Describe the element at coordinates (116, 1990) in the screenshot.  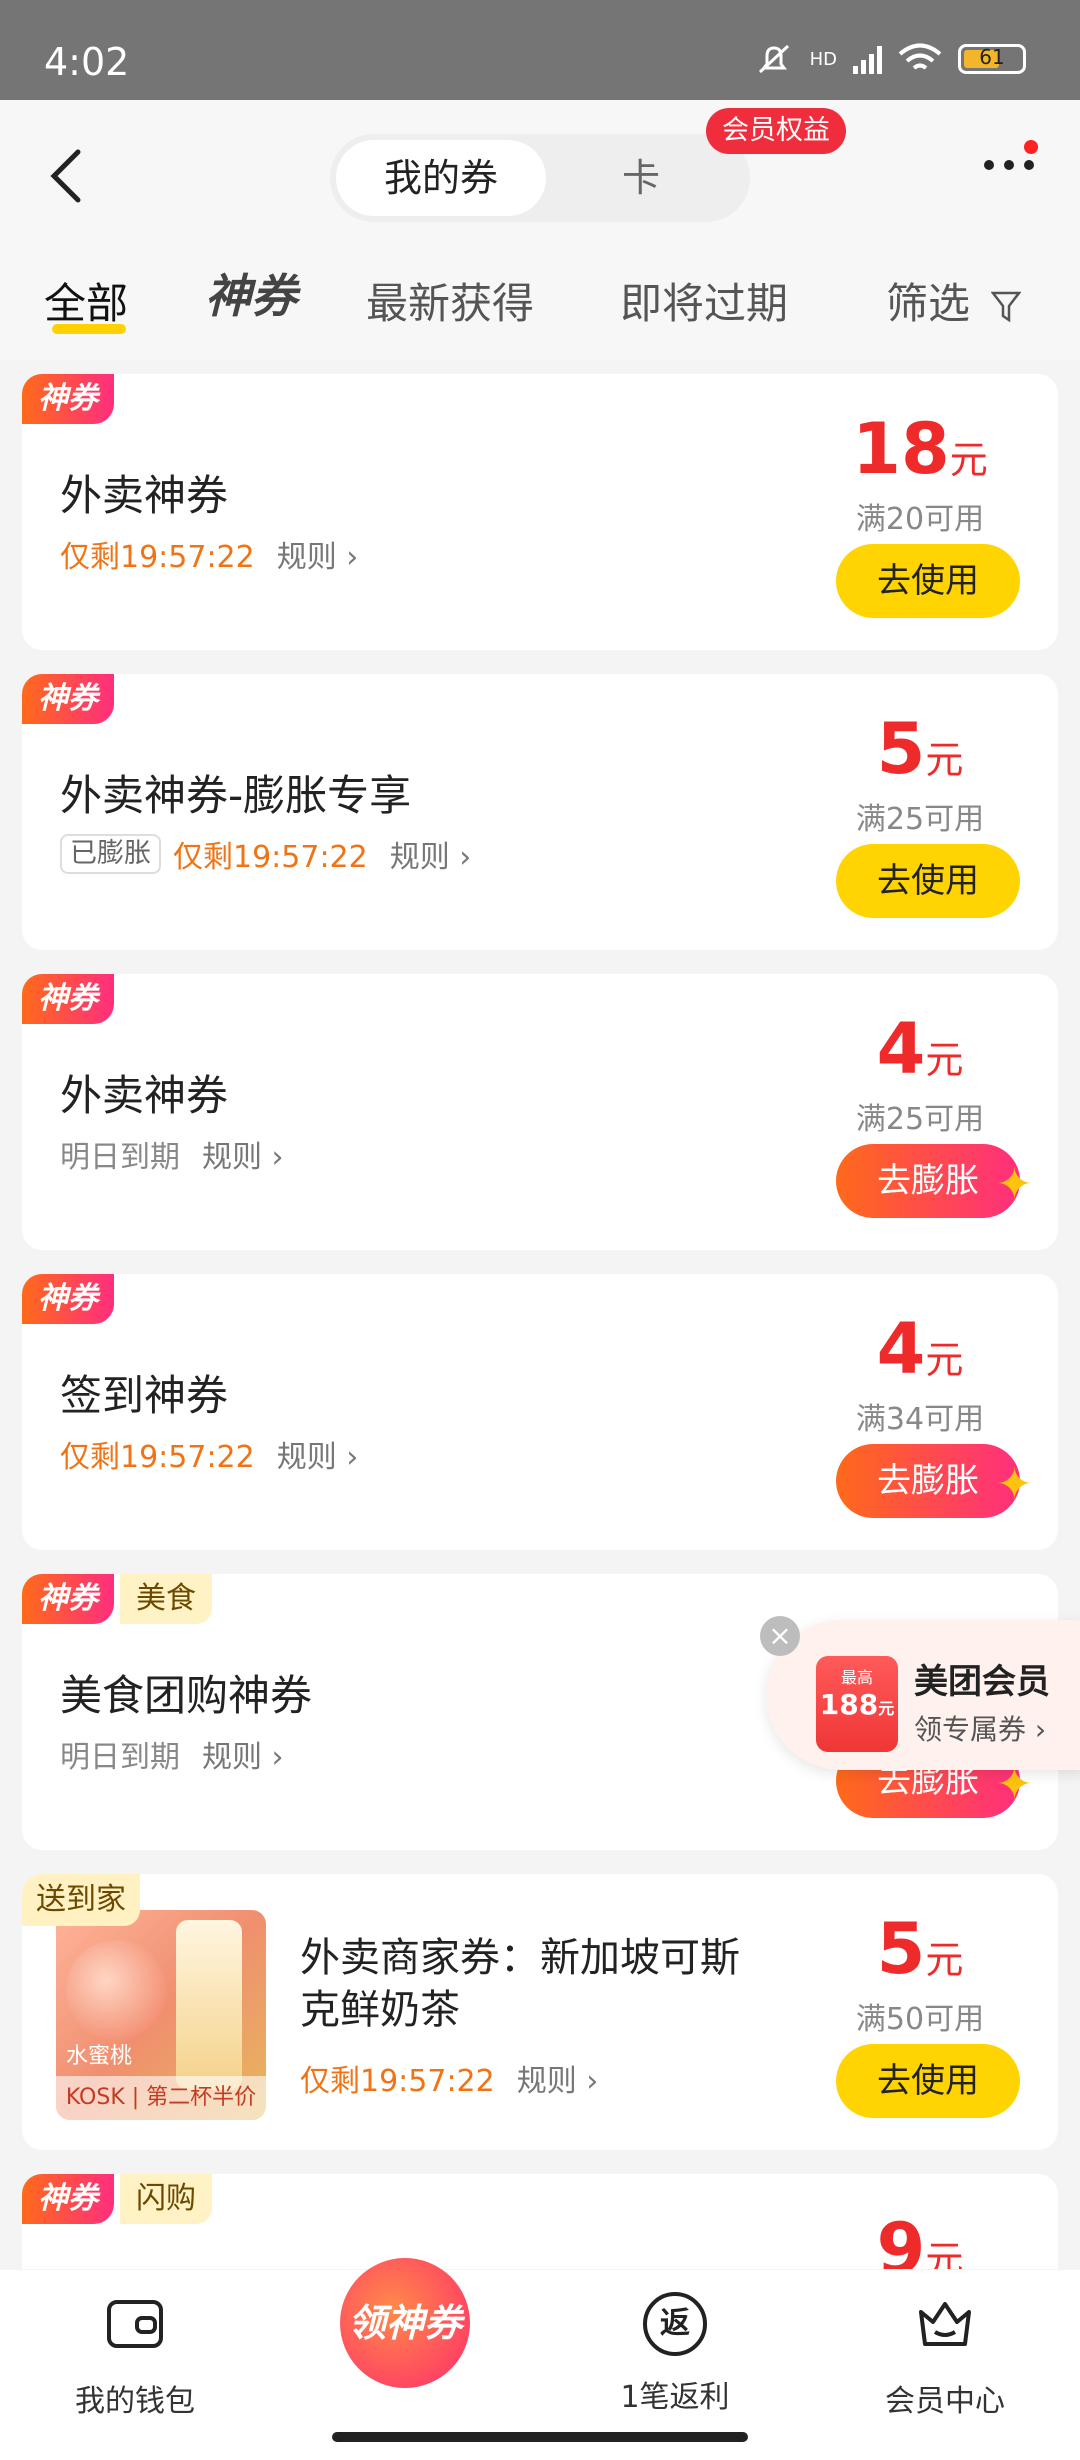
I see `peach-graphic` at that location.